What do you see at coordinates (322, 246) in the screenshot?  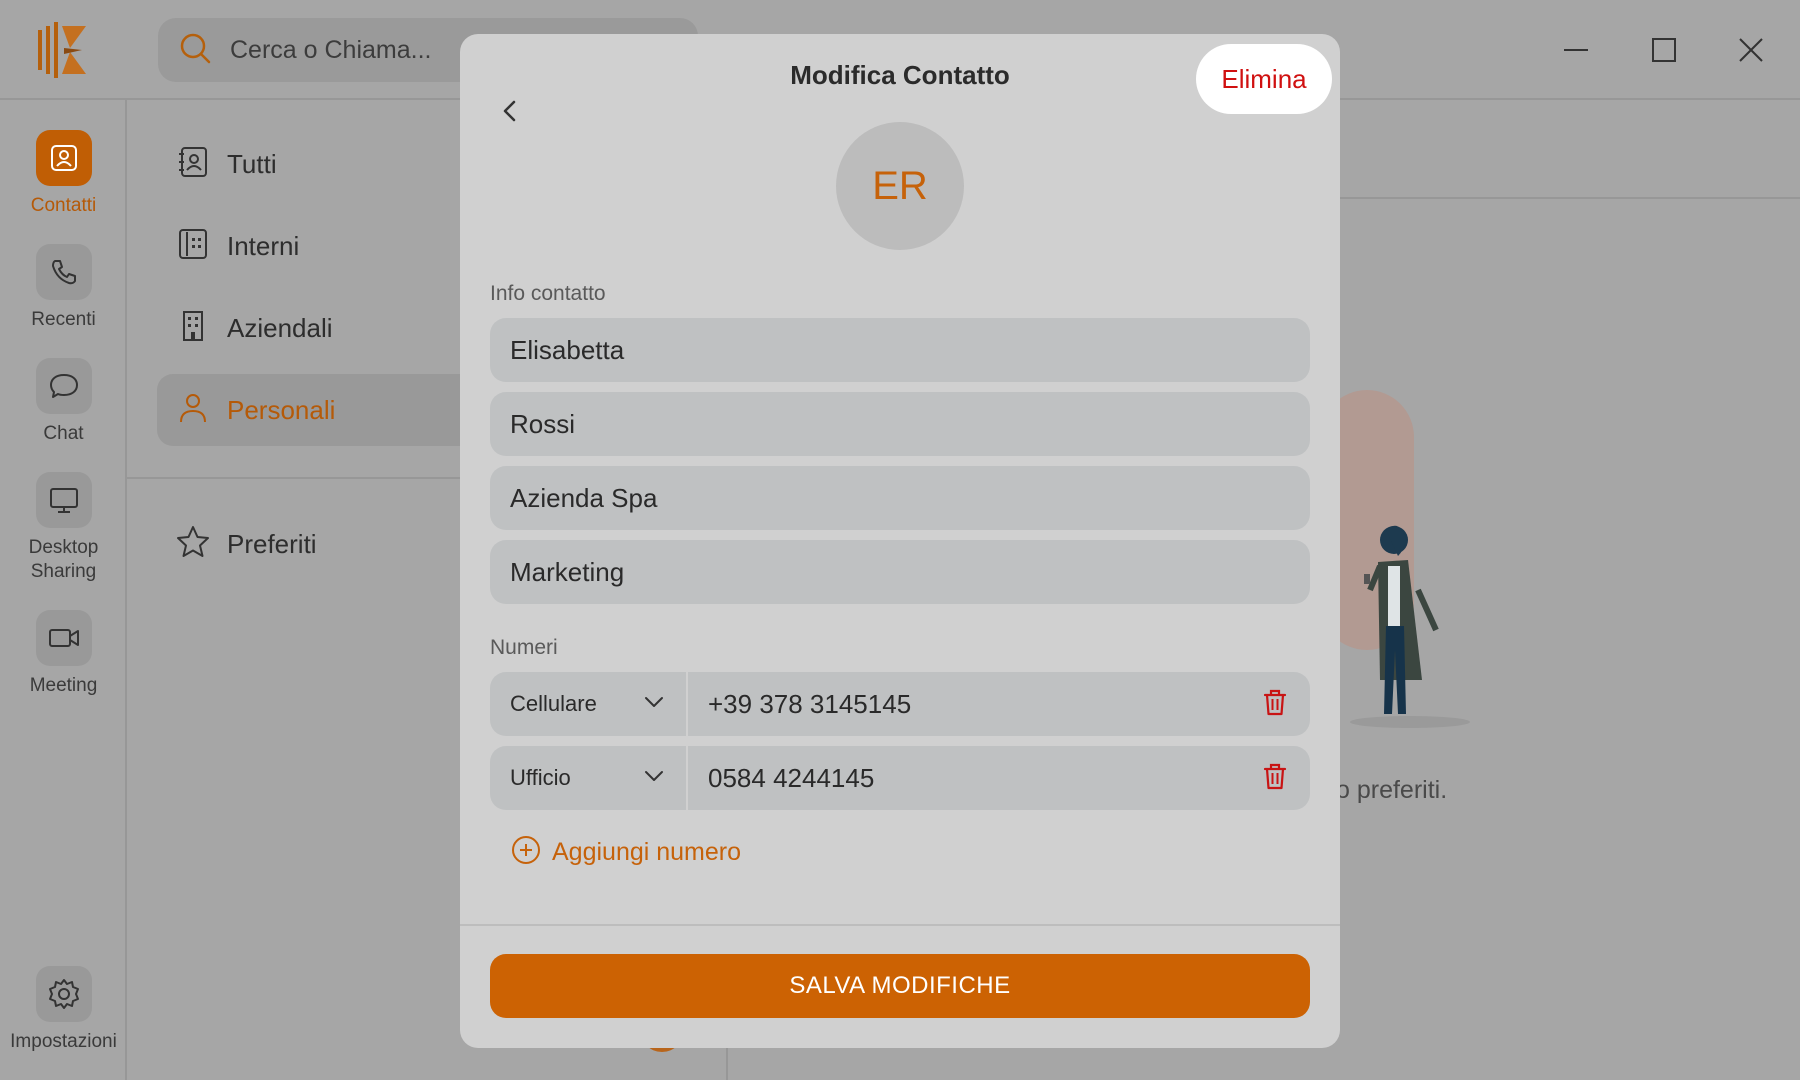 I see `nav-item-interni: Interni` at bounding box center [322, 246].